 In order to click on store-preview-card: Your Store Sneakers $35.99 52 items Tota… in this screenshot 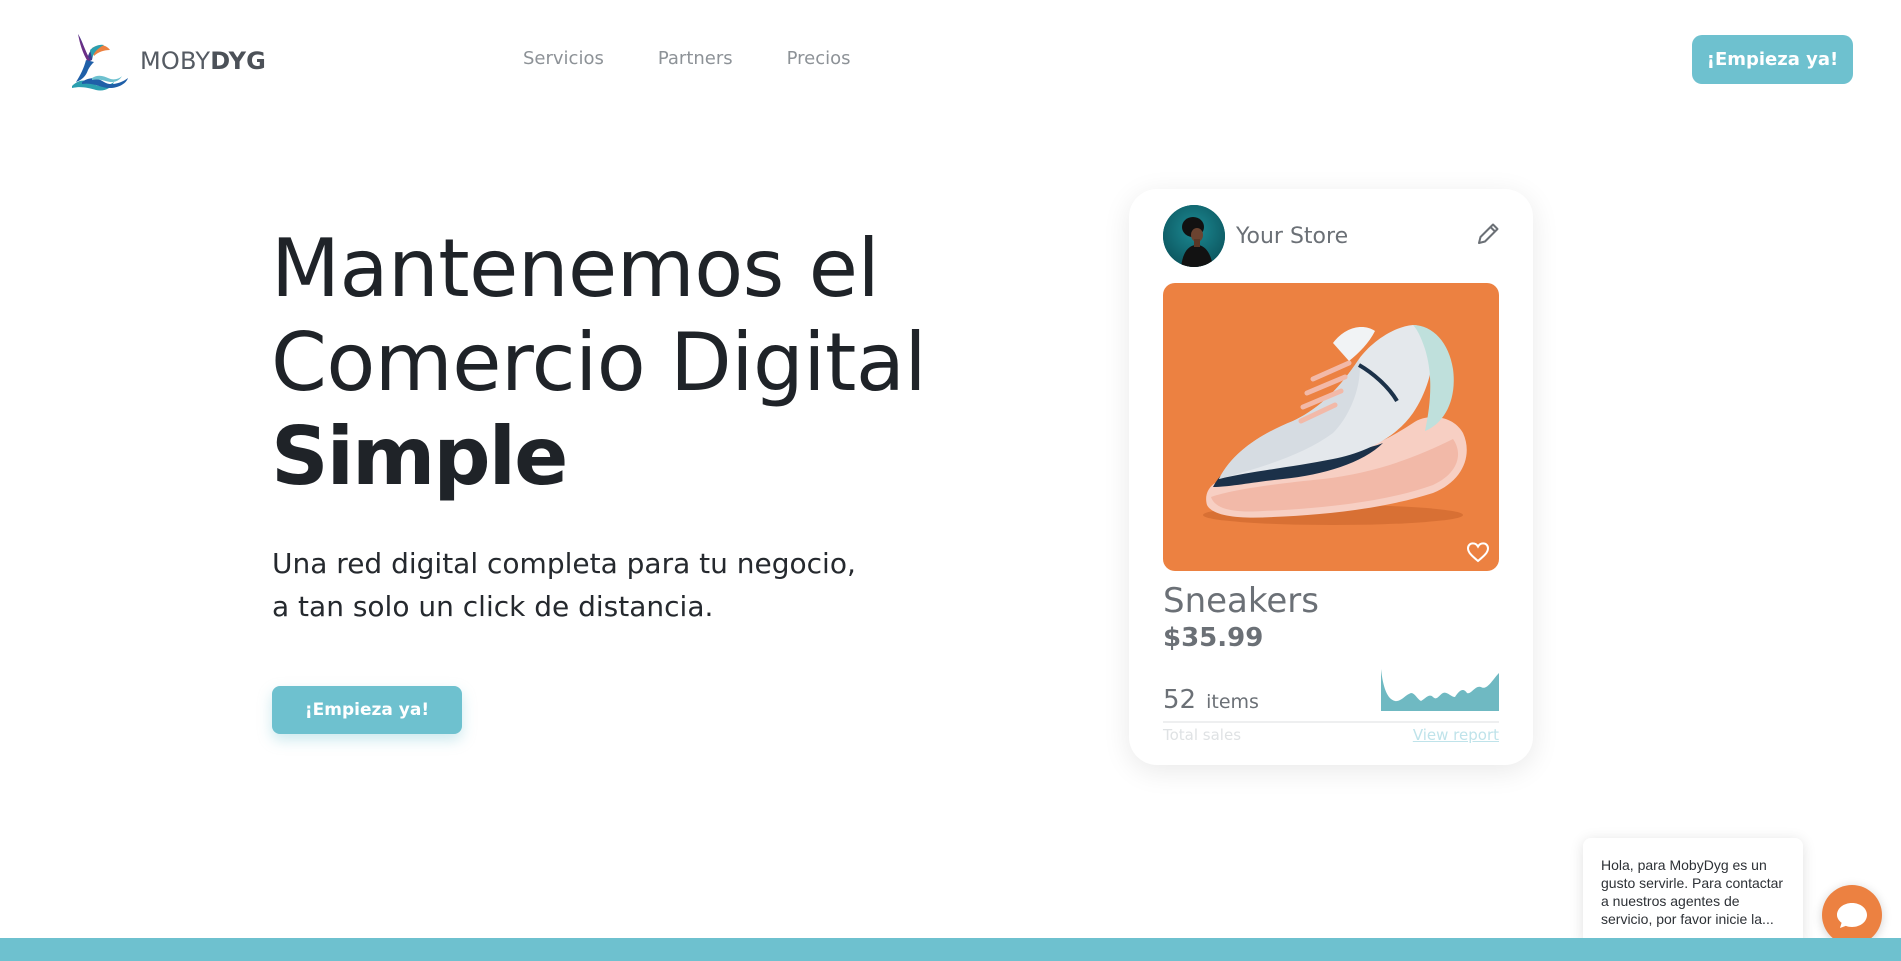, I will do `click(1331, 477)`.